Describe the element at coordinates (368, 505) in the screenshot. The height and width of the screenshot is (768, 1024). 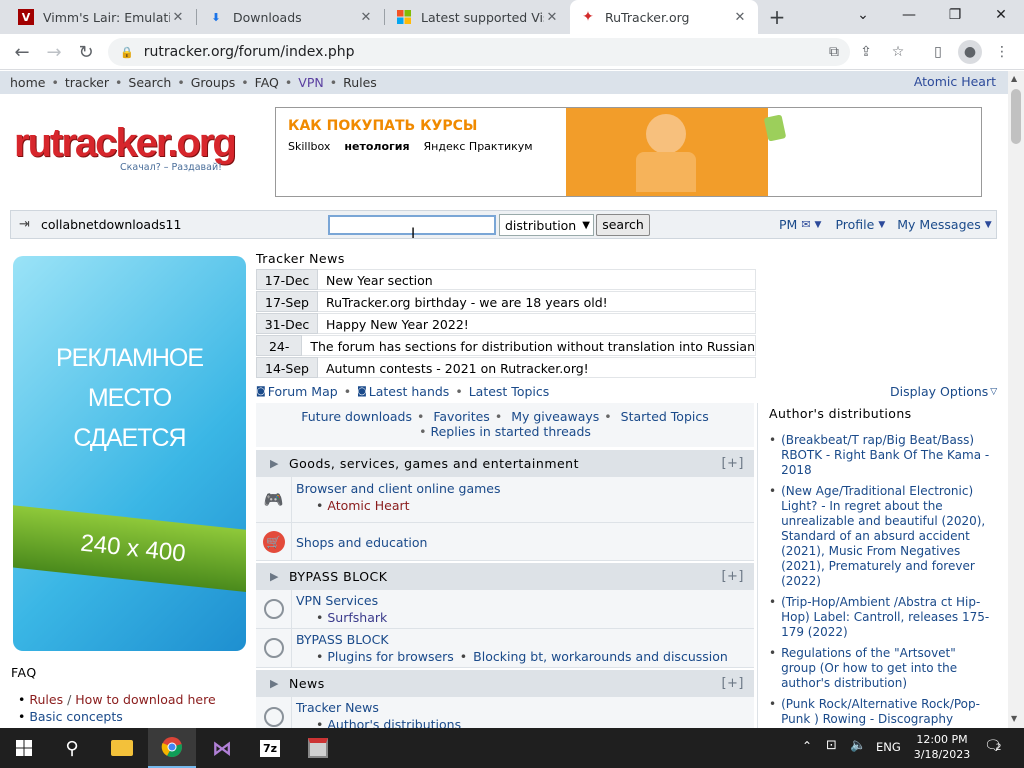
I see `subforum-atomic-heart: Atomic Heart` at that location.